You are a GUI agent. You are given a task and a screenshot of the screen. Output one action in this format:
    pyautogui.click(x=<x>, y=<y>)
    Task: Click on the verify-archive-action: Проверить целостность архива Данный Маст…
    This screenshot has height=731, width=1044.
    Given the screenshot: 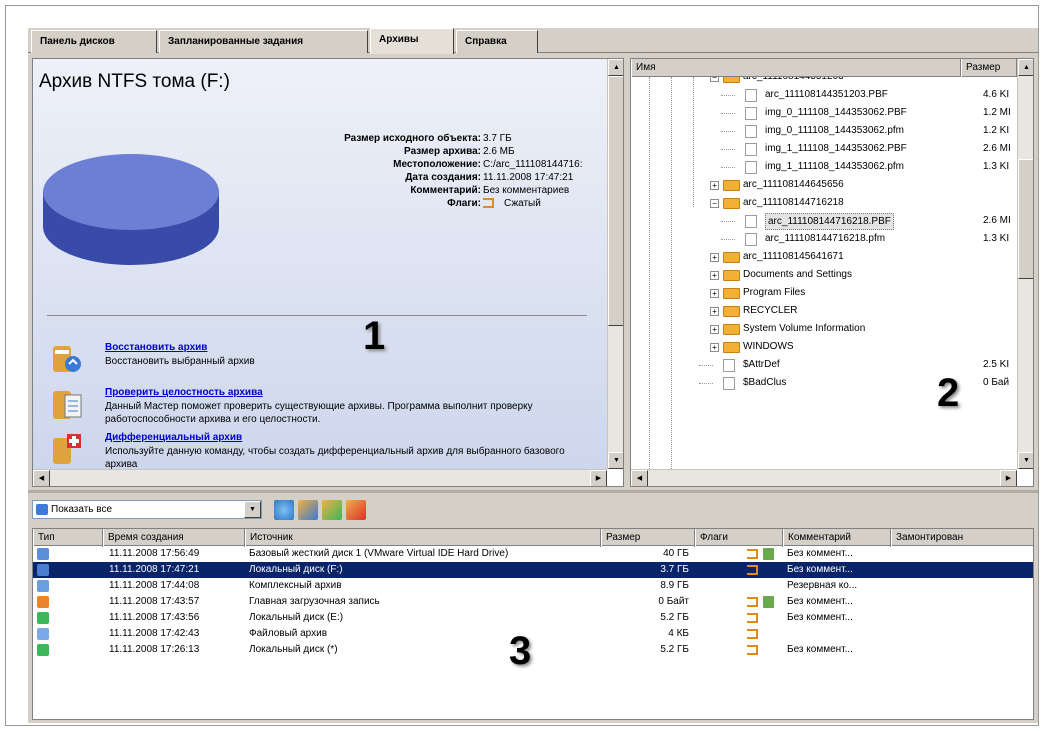 What is the action you would take?
    pyautogui.click(x=322, y=409)
    